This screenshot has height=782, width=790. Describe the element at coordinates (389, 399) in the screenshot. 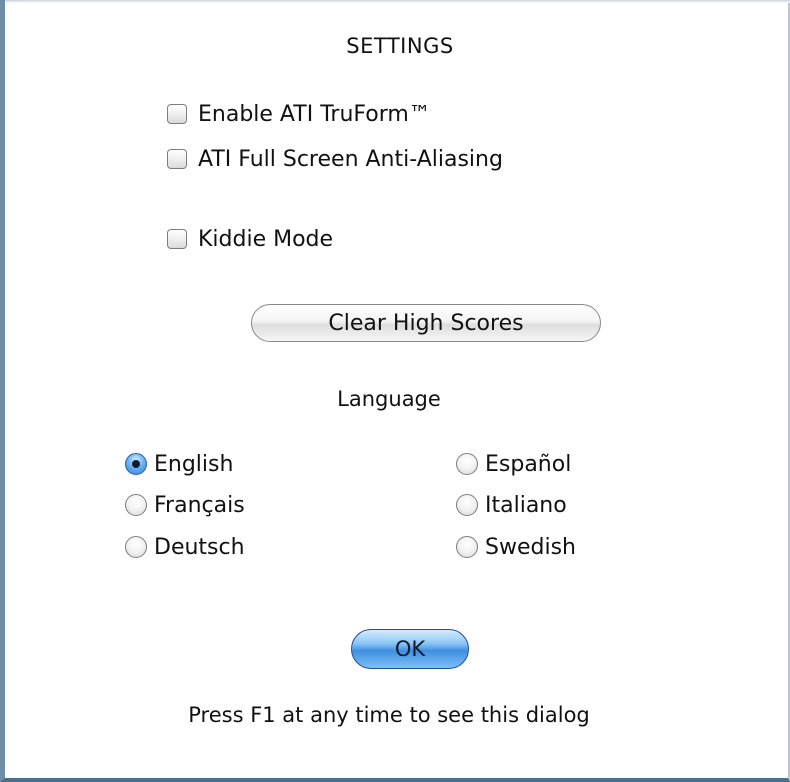

I see `language-heading: Language` at that location.